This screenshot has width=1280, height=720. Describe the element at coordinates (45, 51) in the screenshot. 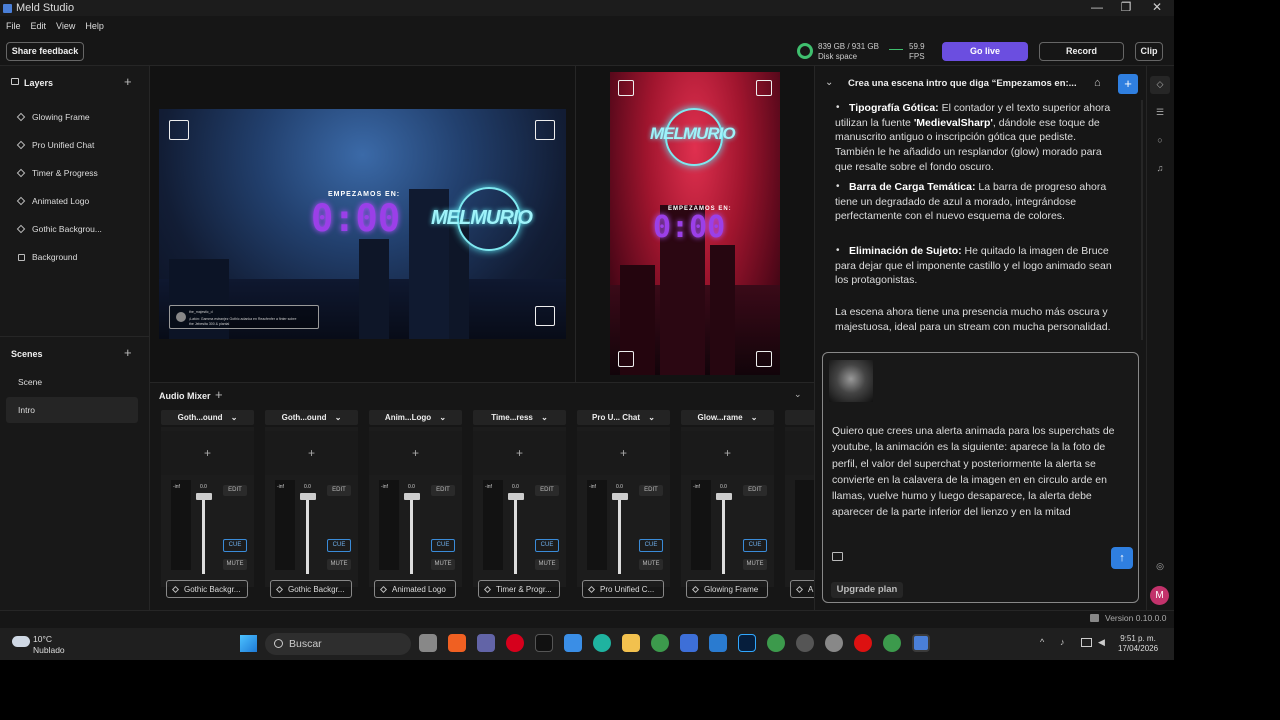

I see `share-feedback-button: Share feedback` at that location.